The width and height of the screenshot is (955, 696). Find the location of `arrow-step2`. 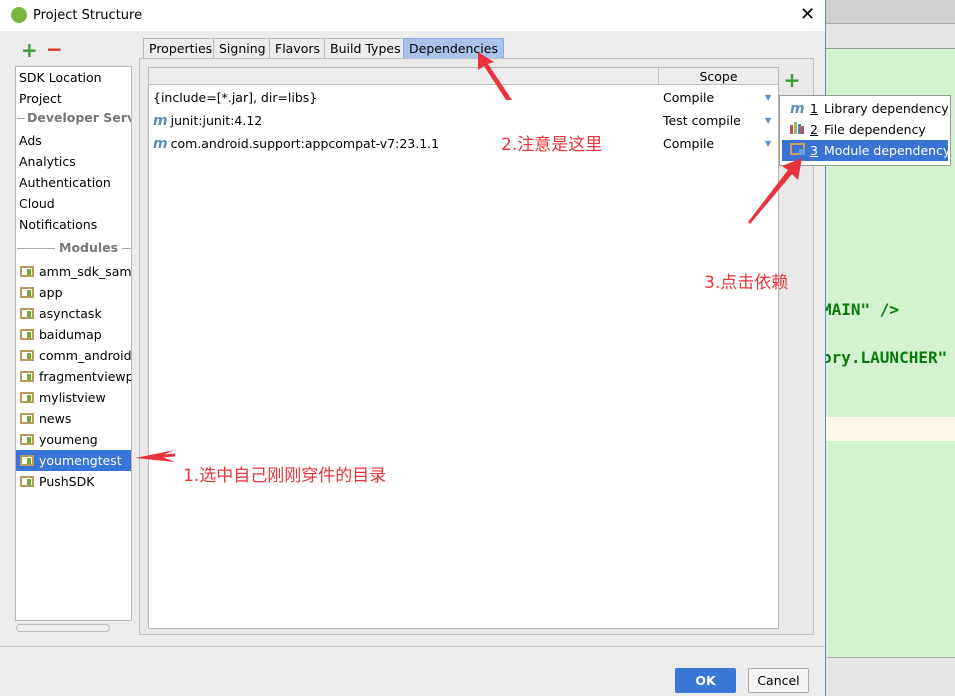

arrow-step2 is located at coordinates (495, 76).